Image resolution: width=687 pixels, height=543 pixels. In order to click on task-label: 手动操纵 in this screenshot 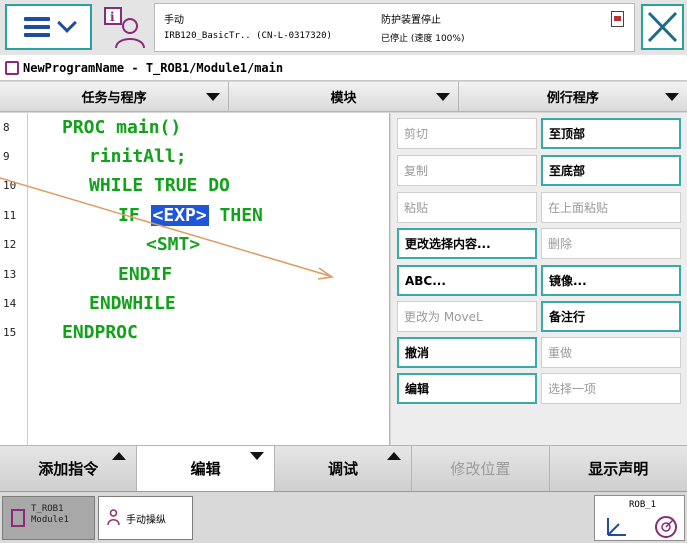, I will do `click(146, 520)`.